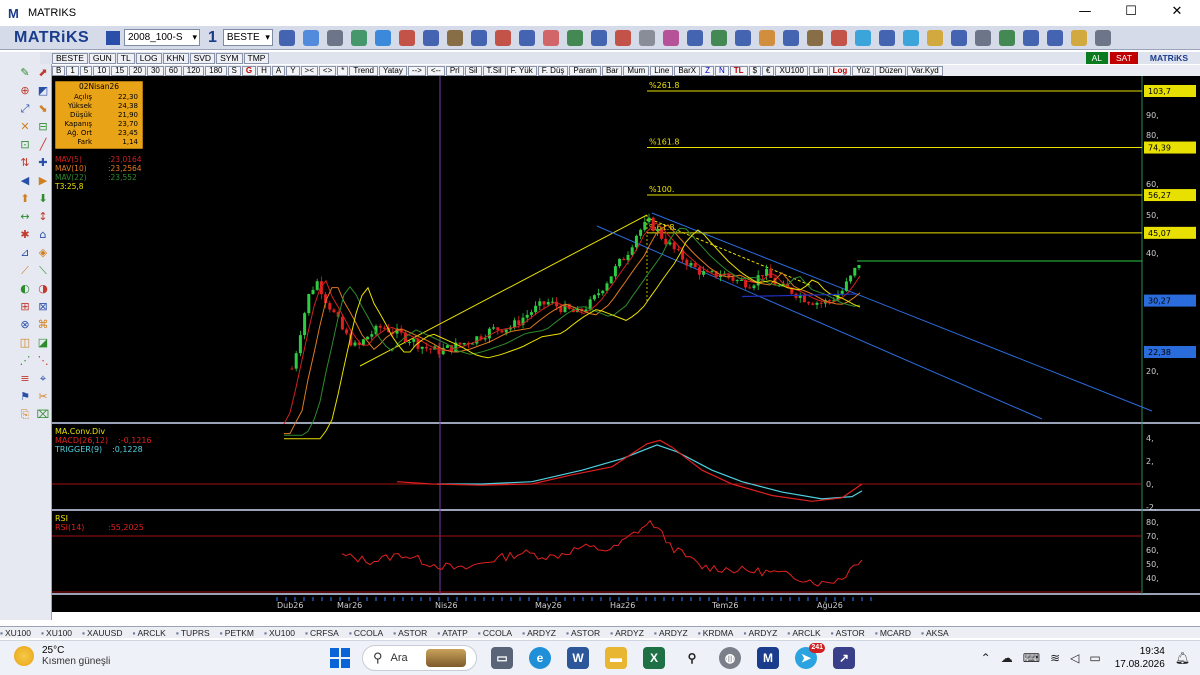  I want to click on chart-tool-14: Z, so click(708, 70).